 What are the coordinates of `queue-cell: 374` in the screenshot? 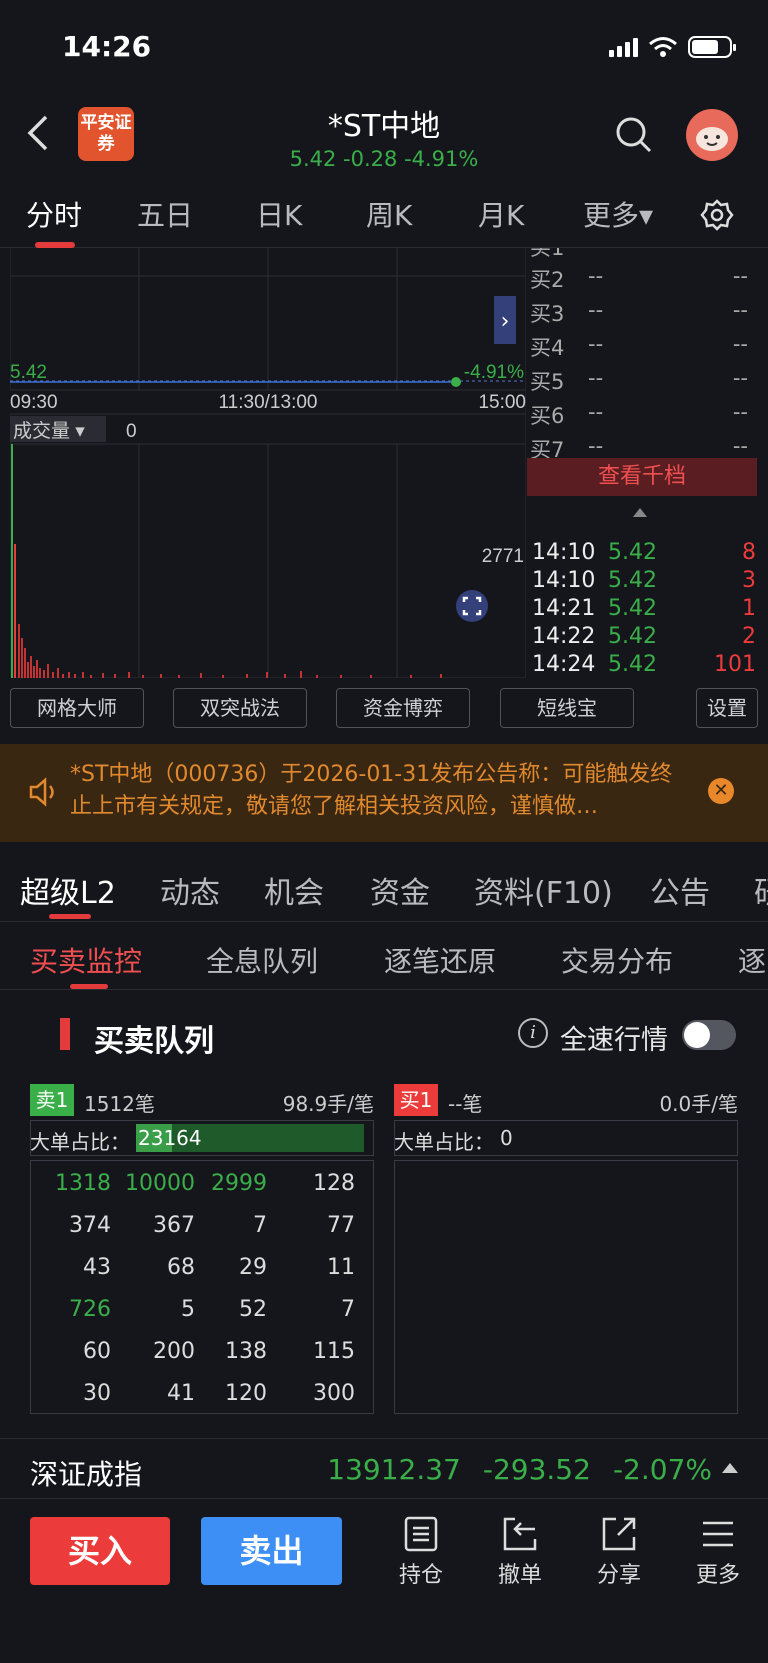 It's located at (90, 1225).